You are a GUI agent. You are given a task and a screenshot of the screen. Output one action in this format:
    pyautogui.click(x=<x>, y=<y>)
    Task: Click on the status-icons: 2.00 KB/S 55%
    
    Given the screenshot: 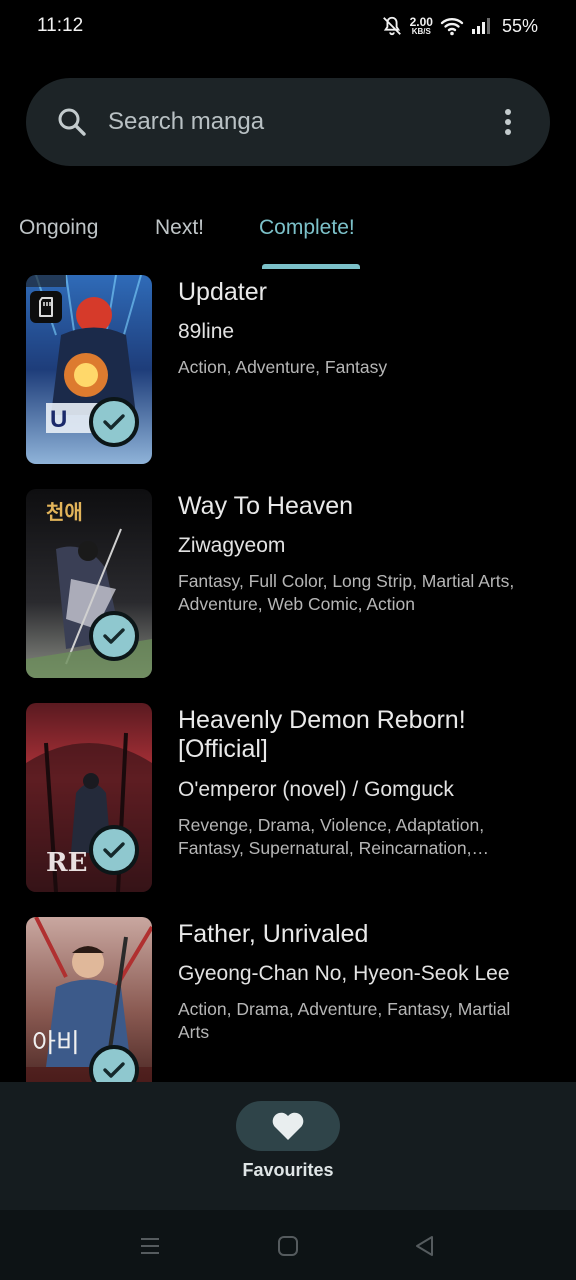 What is the action you would take?
    pyautogui.click(x=459, y=26)
    